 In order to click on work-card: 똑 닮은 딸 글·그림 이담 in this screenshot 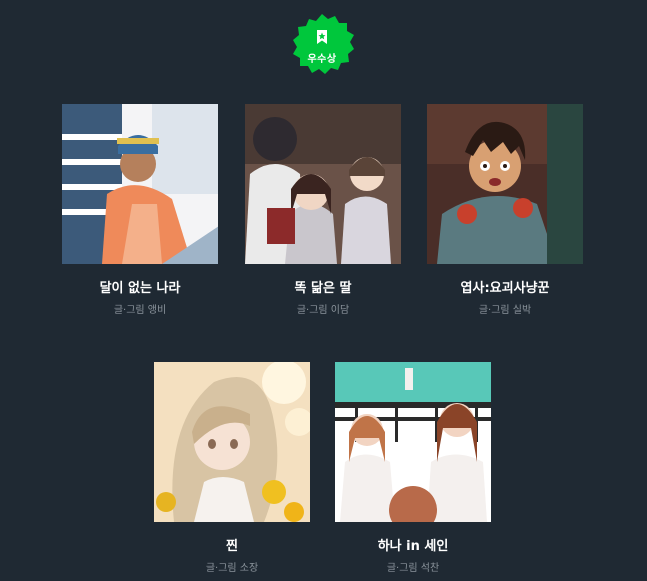, I will do `click(323, 210)`.